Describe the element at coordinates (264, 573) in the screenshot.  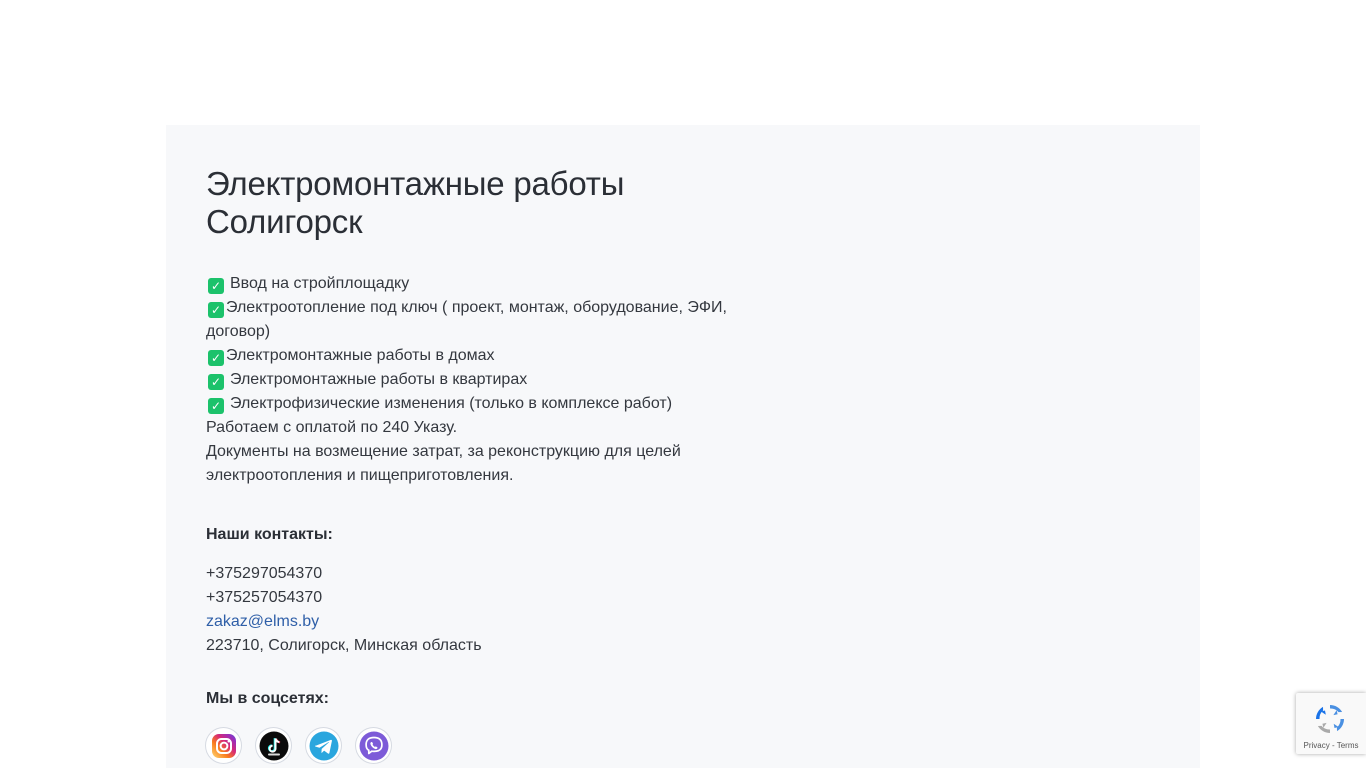
I see `phone-1: +375297054370` at that location.